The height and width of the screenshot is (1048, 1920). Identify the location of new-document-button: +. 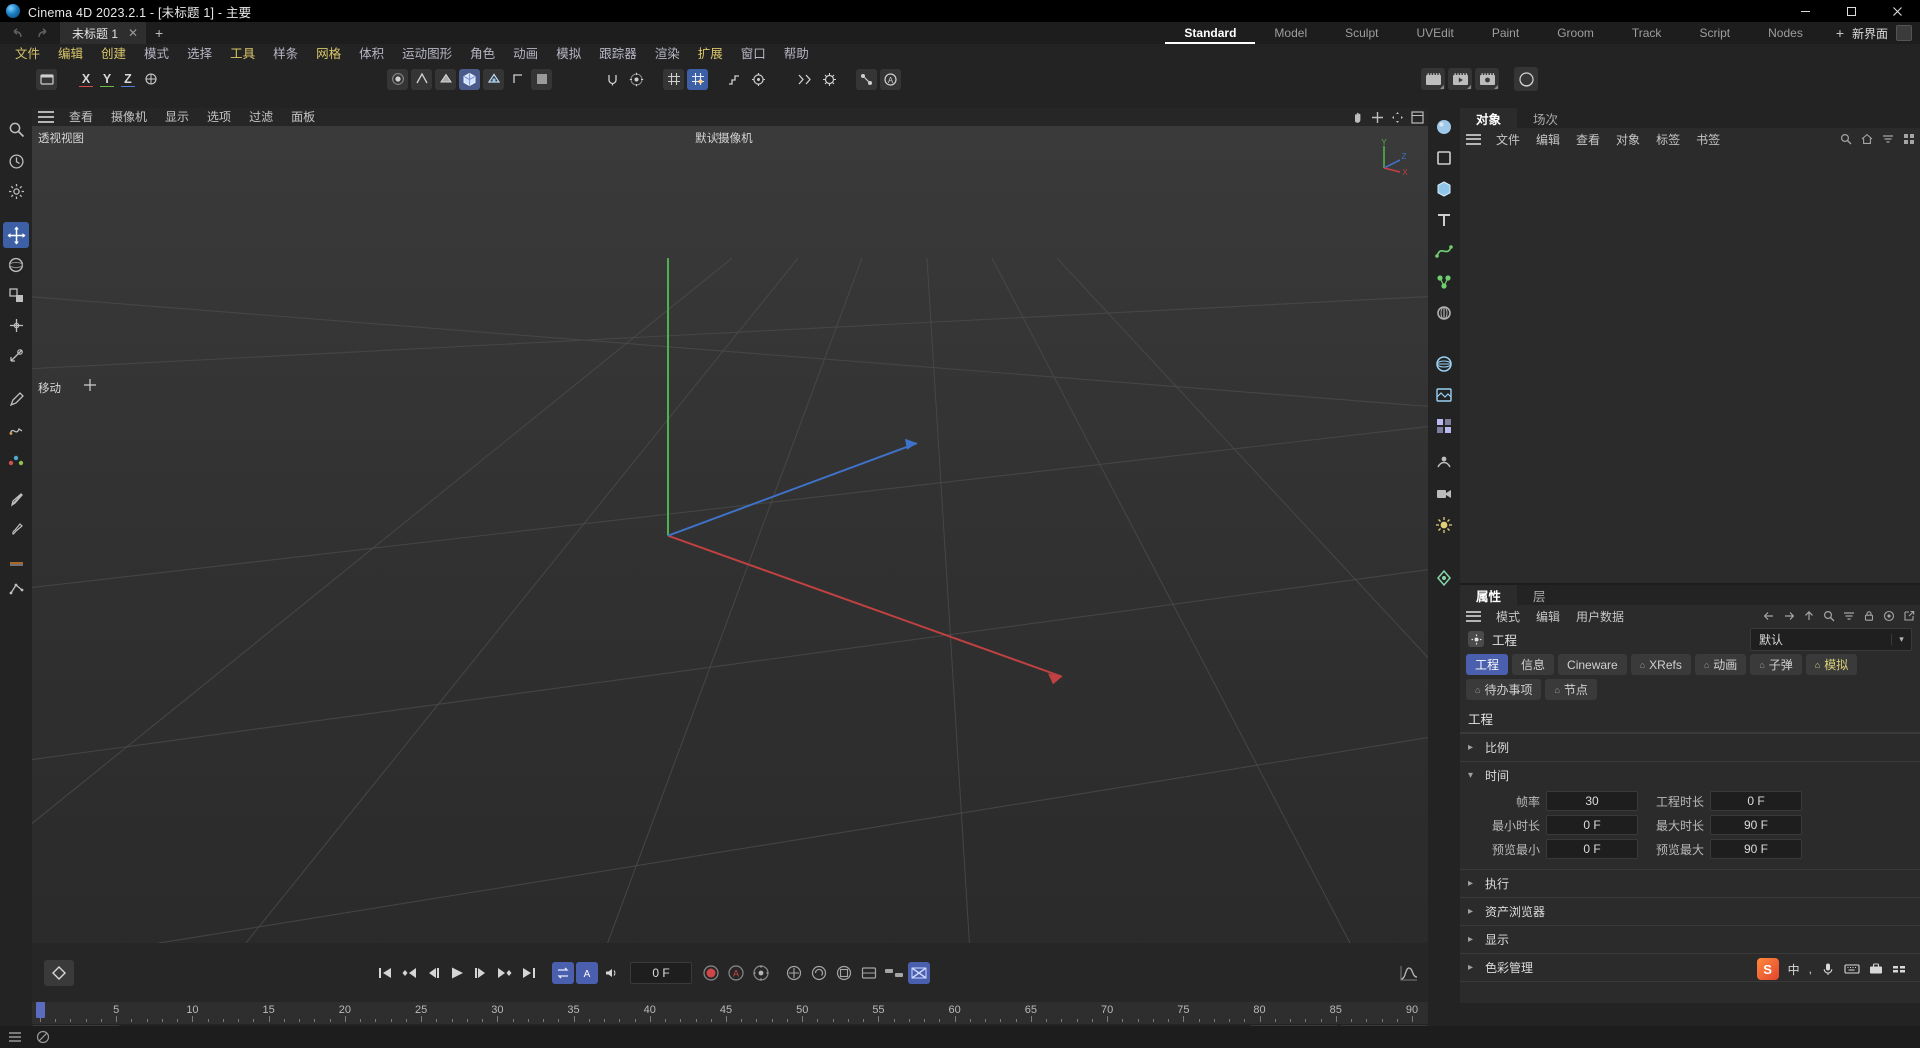
(159, 33).